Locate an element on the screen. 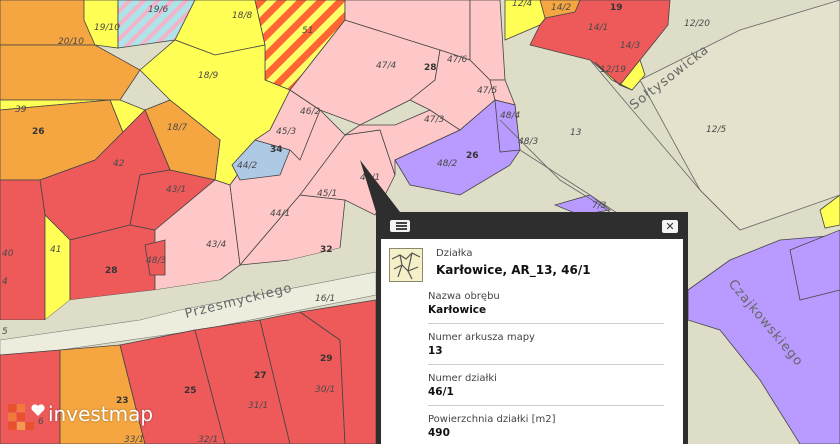 This screenshot has height=444, width=840. svg-text: 32 is located at coordinates (326, 250).